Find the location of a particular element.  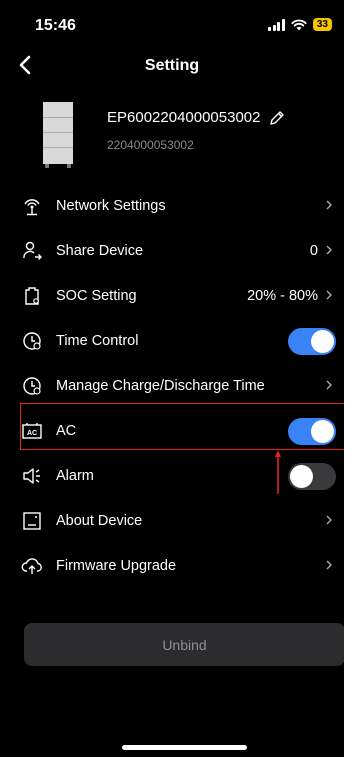

row-network-settings: Network Settings is located at coordinates (172, 205).